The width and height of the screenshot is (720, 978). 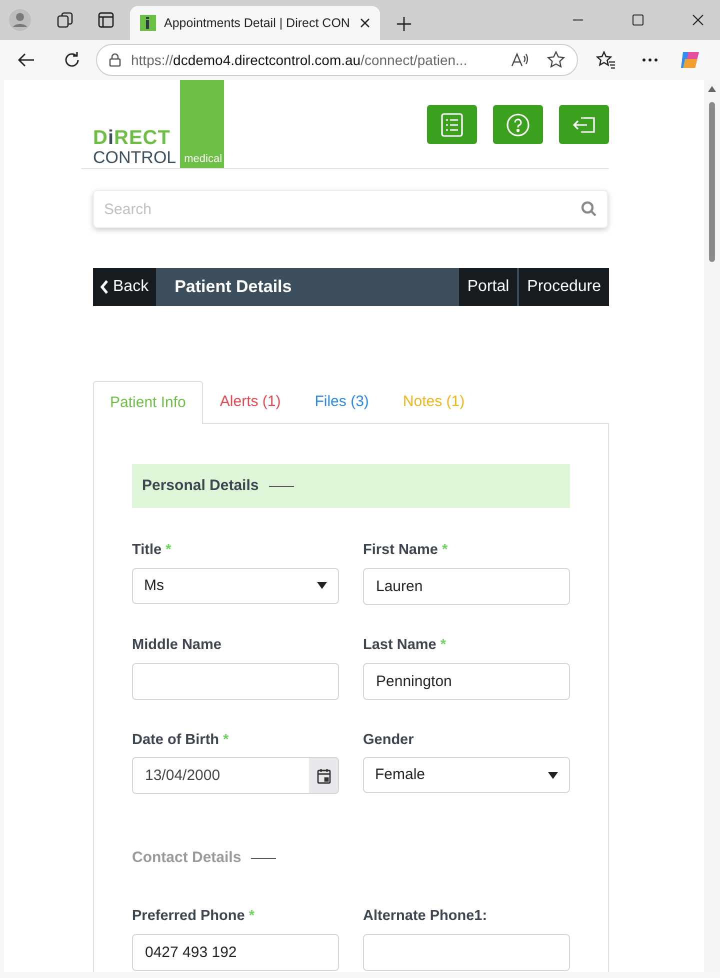 What do you see at coordinates (115, 60) in the screenshot?
I see `lock-icon` at bounding box center [115, 60].